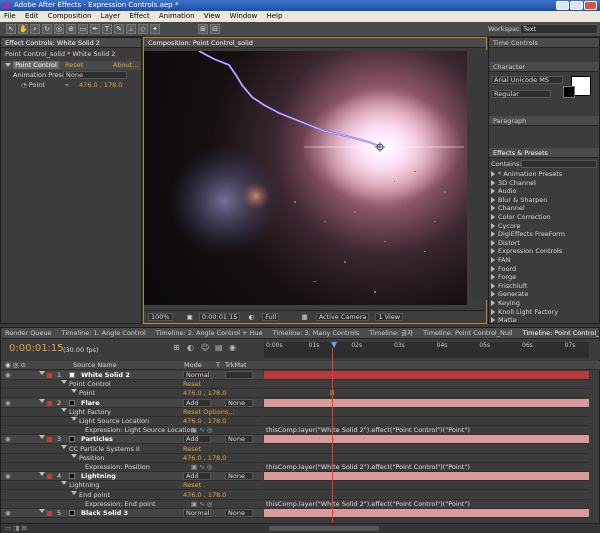 The width and height of the screenshot is (600, 533). I want to click on effects-category-item: FAN, so click(544, 260).